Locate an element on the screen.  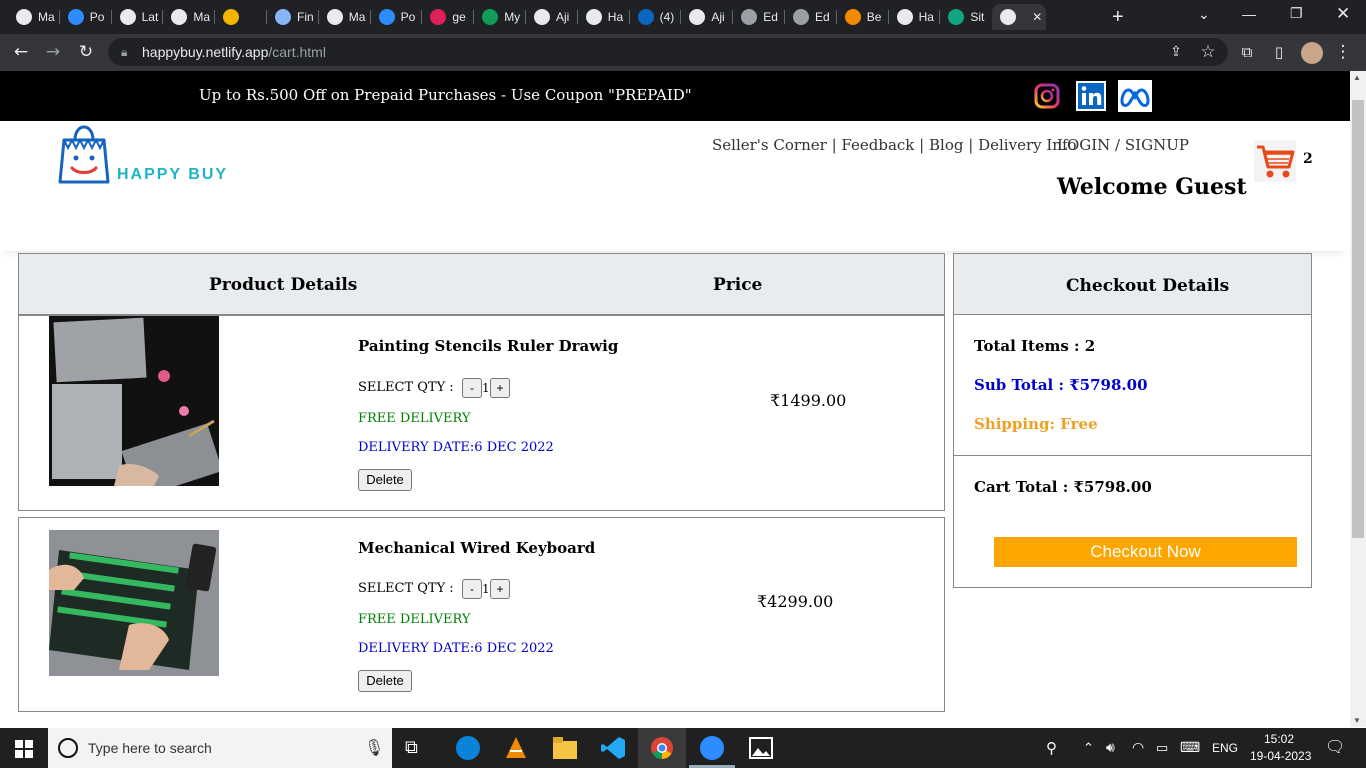
edge-app-icon is located at coordinates (468, 748).